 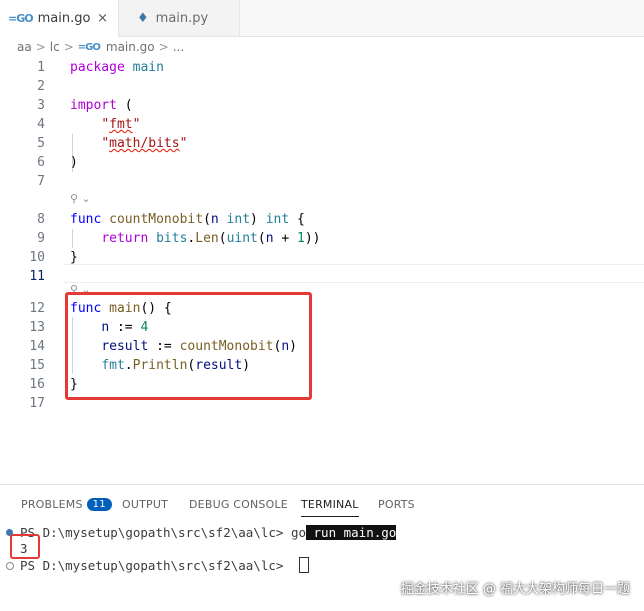 I want to click on code-line: 5 "math/bits", so click(x=322, y=143).